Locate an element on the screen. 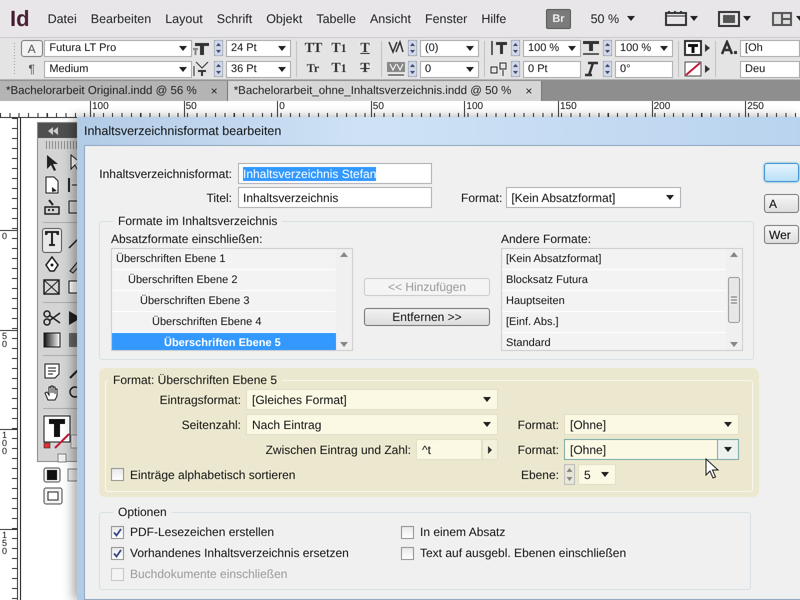 The width and height of the screenshot is (800, 600). paragraph-style-field: [Oh is located at coordinates (770, 48).